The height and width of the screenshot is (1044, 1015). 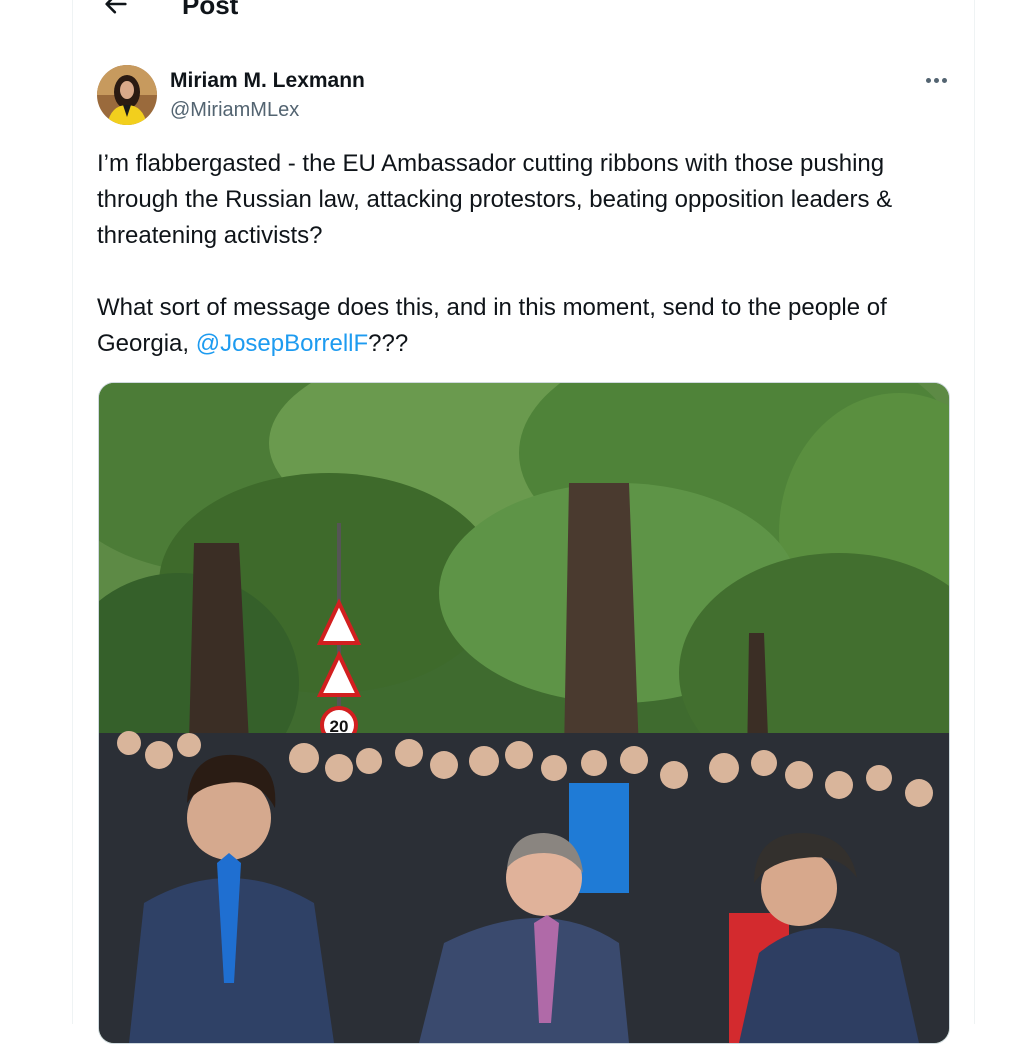 I want to click on more-options-button, so click(x=936, y=80).